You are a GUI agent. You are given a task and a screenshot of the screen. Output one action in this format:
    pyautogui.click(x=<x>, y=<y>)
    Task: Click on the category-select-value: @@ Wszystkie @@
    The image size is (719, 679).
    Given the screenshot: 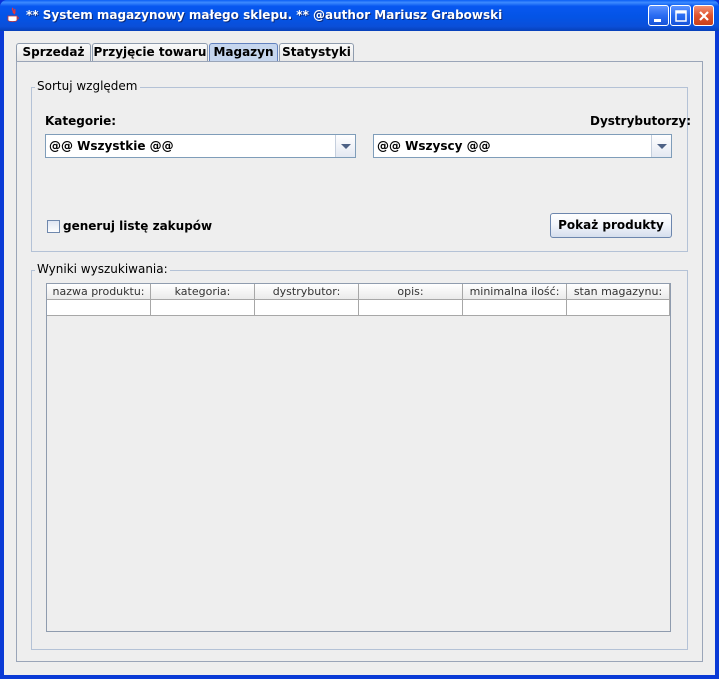 What is the action you would take?
    pyautogui.click(x=111, y=146)
    